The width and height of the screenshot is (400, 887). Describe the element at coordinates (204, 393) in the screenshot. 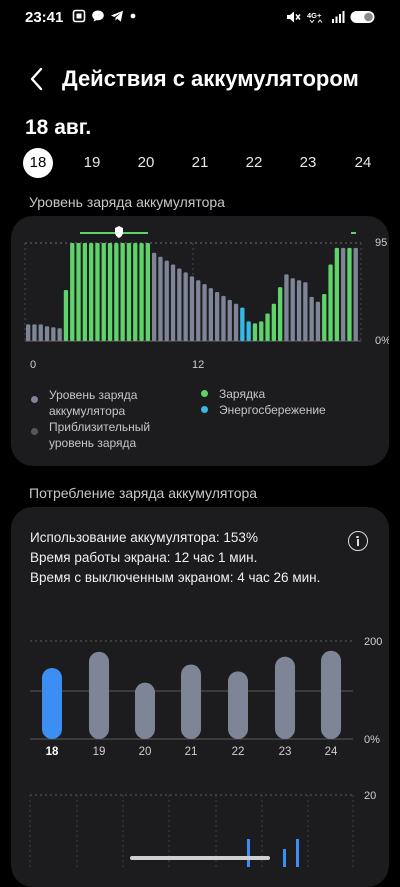

I see `legend-charging-dot` at that location.